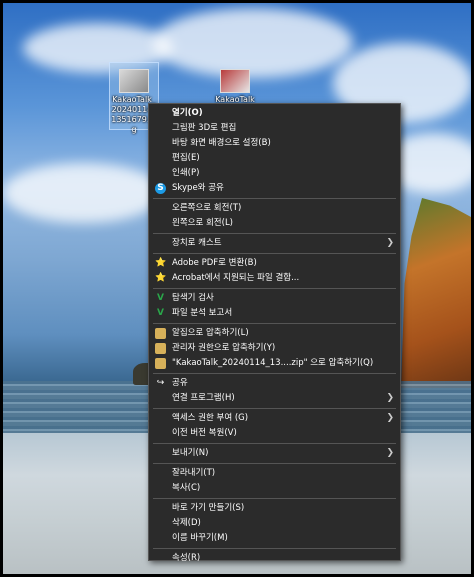 Image resolution: width=474 pixels, height=577 pixels. I want to click on menu-item-rename: 이름 바꾸기(M), so click(274, 538).